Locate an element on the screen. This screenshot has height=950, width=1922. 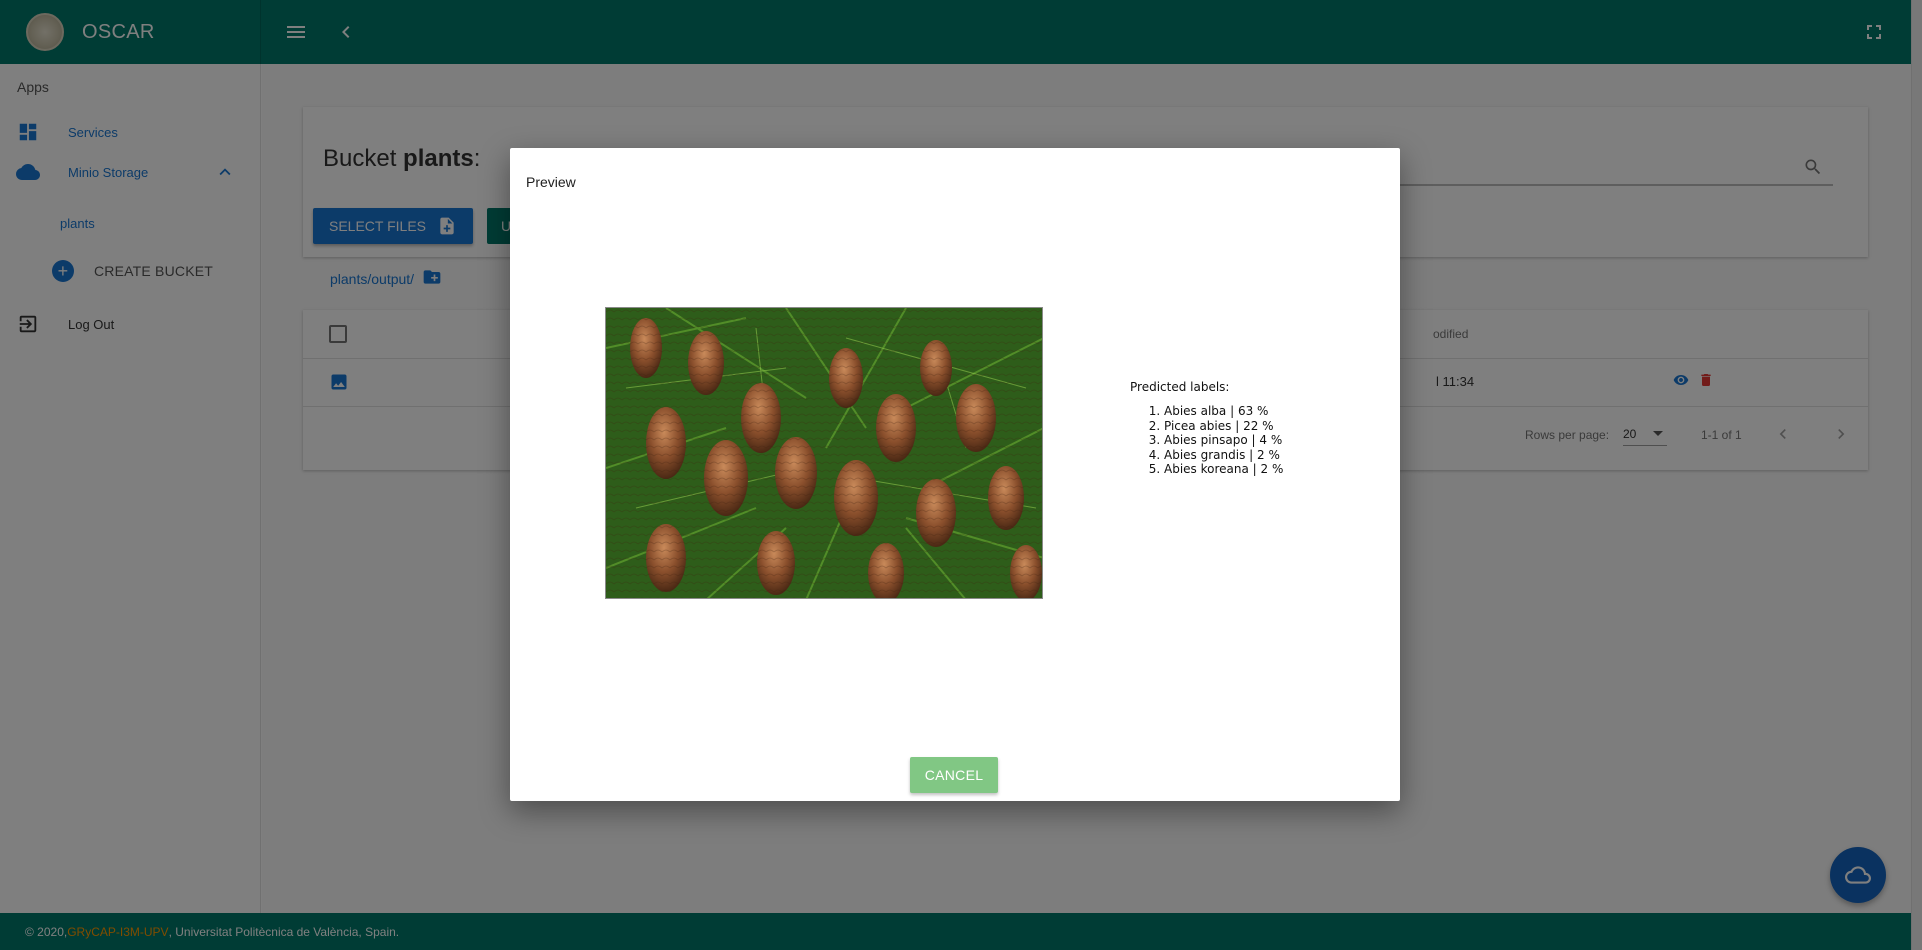
prediction-item: Abies pinsapo | 4 % is located at coordinates (1223, 440).